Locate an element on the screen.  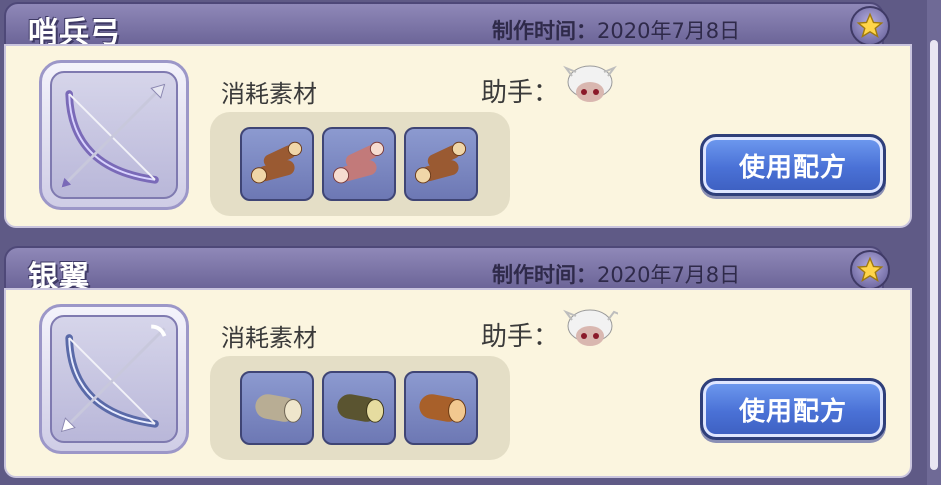
scrollbar is located at coordinates (934, 242).